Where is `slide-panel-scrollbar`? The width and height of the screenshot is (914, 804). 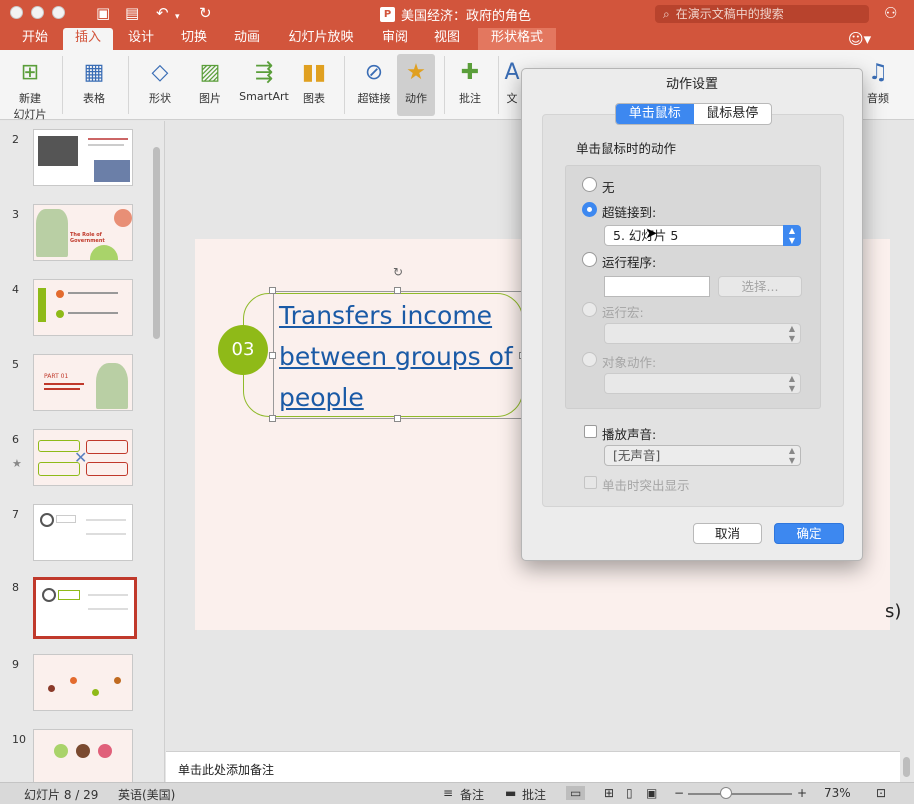 slide-panel-scrollbar is located at coordinates (156, 243).